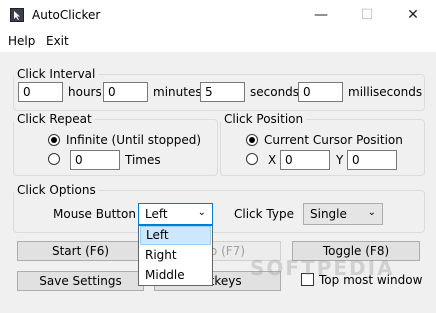  What do you see at coordinates (54, 140) in the screenshot?
I see `infinite-radio` at bounding box center [54, 140].